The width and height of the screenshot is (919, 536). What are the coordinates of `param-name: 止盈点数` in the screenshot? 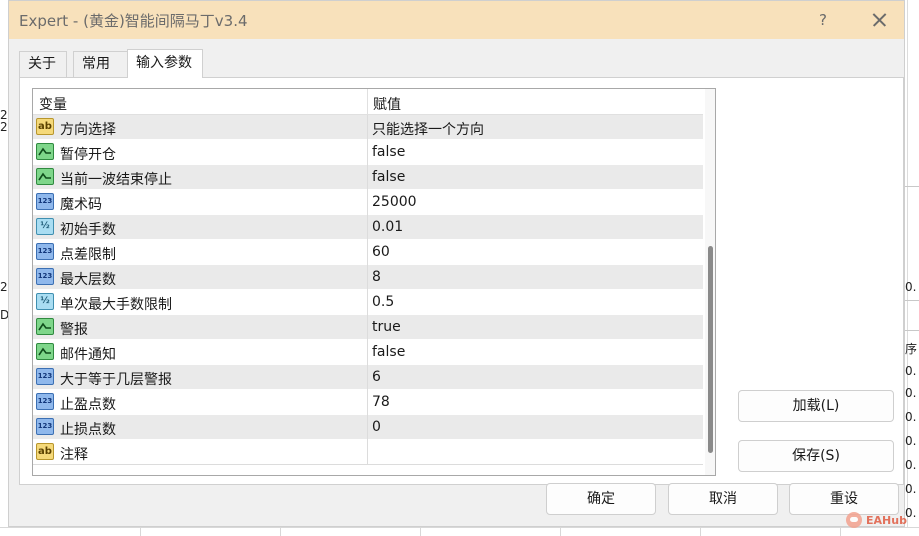 It's located at (88, 405).